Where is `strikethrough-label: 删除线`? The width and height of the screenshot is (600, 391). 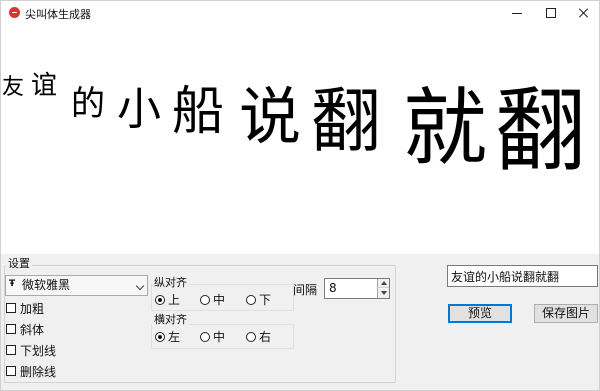
strikethrough-label: 删除线 is located at coordinates (38, 371).